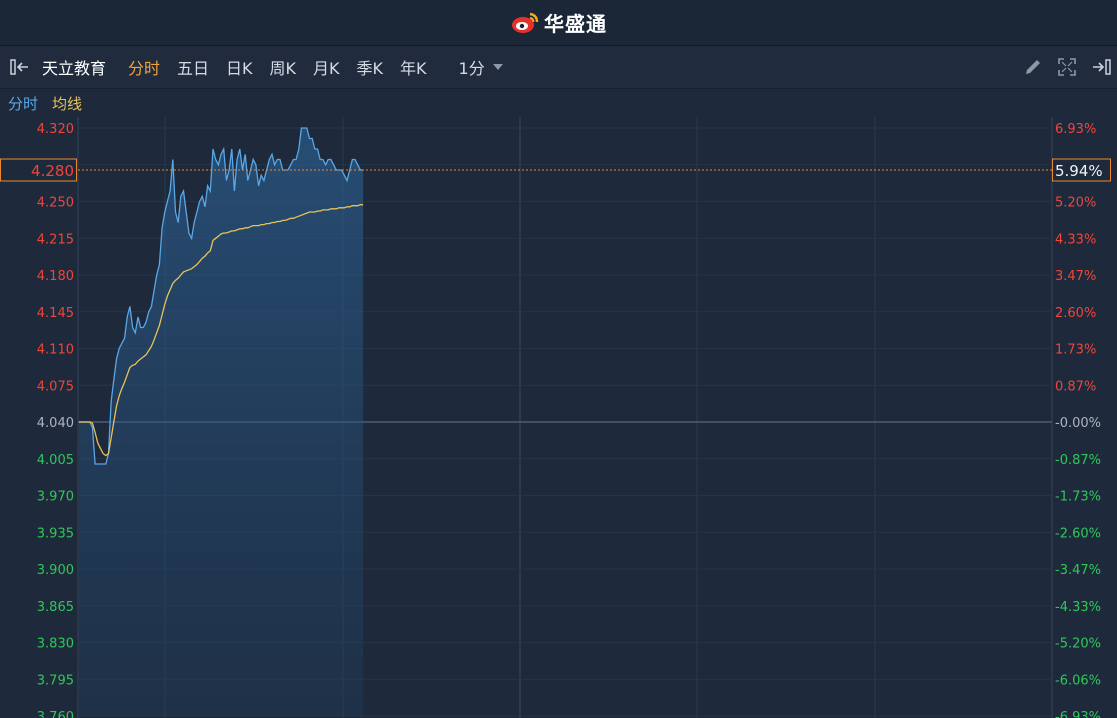 The height and width of the screenshot is (718, 1117). What do you see at coordinates (55, 570) in the screenshot?
I see `y-tick-label: 3.900` at bounding box center [55, 570].